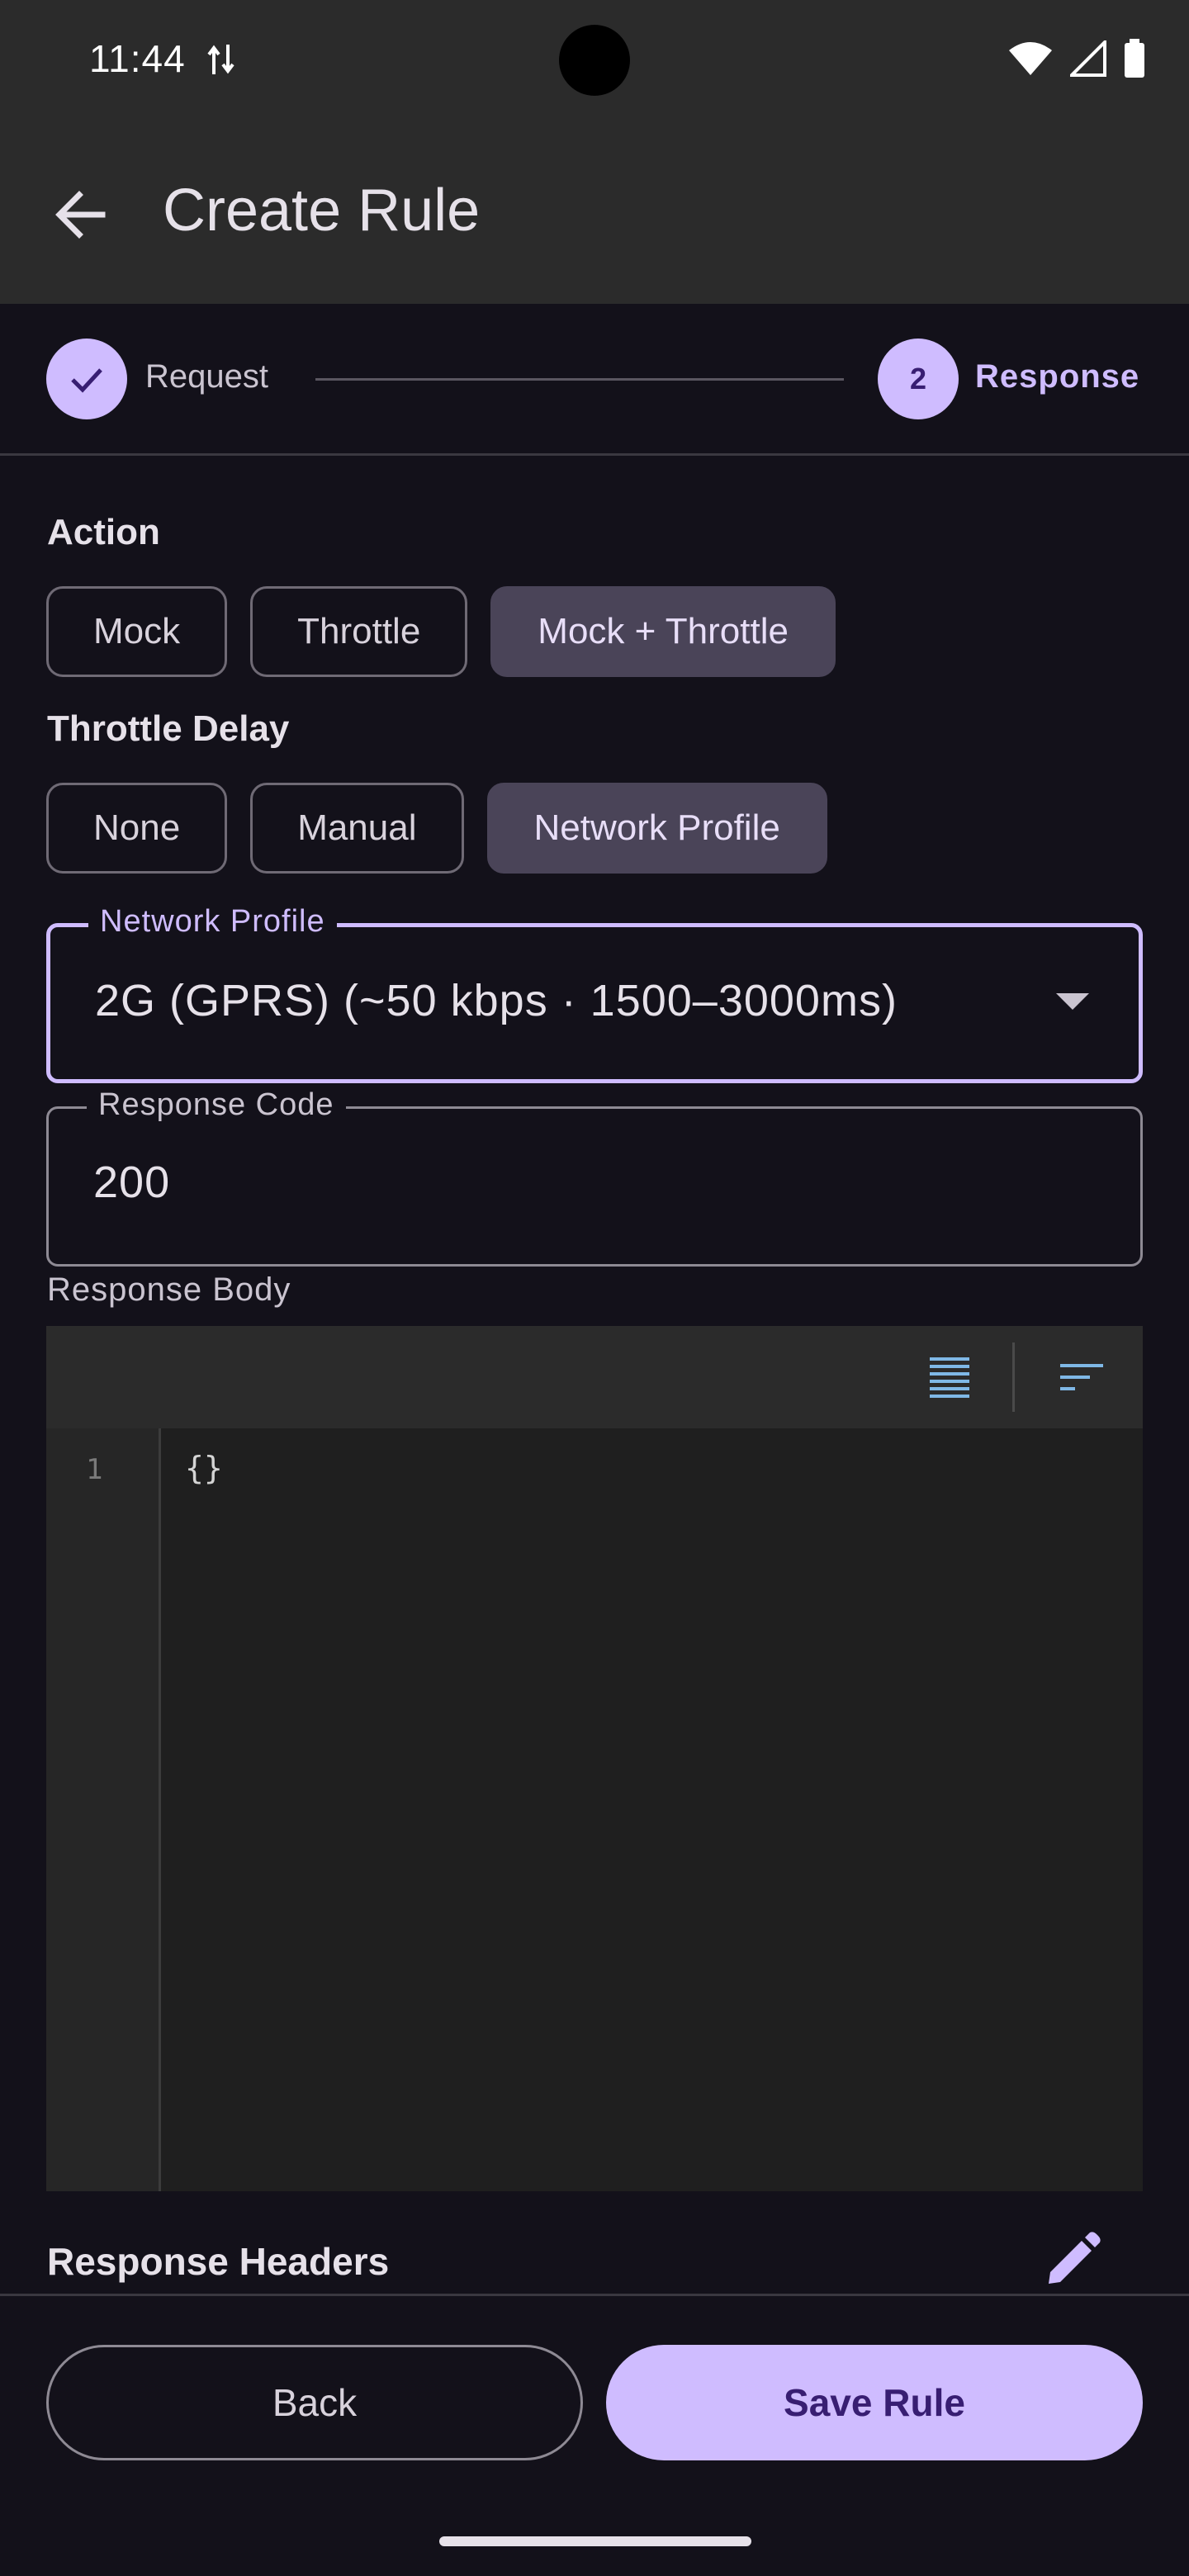  Describe the element at coordinates (1072, 2259) in the screenshot. I see `pencil-icon` at that location.